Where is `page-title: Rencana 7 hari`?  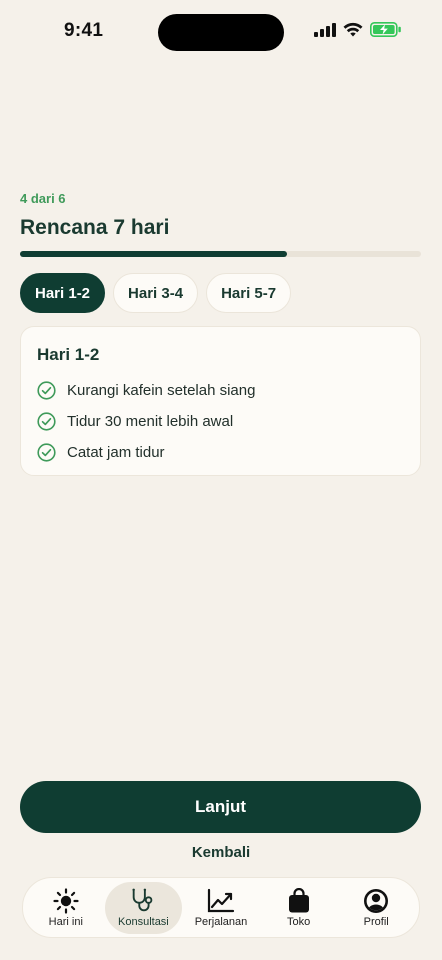
page-title: Rencana 7 hari is located at coordinates (95, 227).